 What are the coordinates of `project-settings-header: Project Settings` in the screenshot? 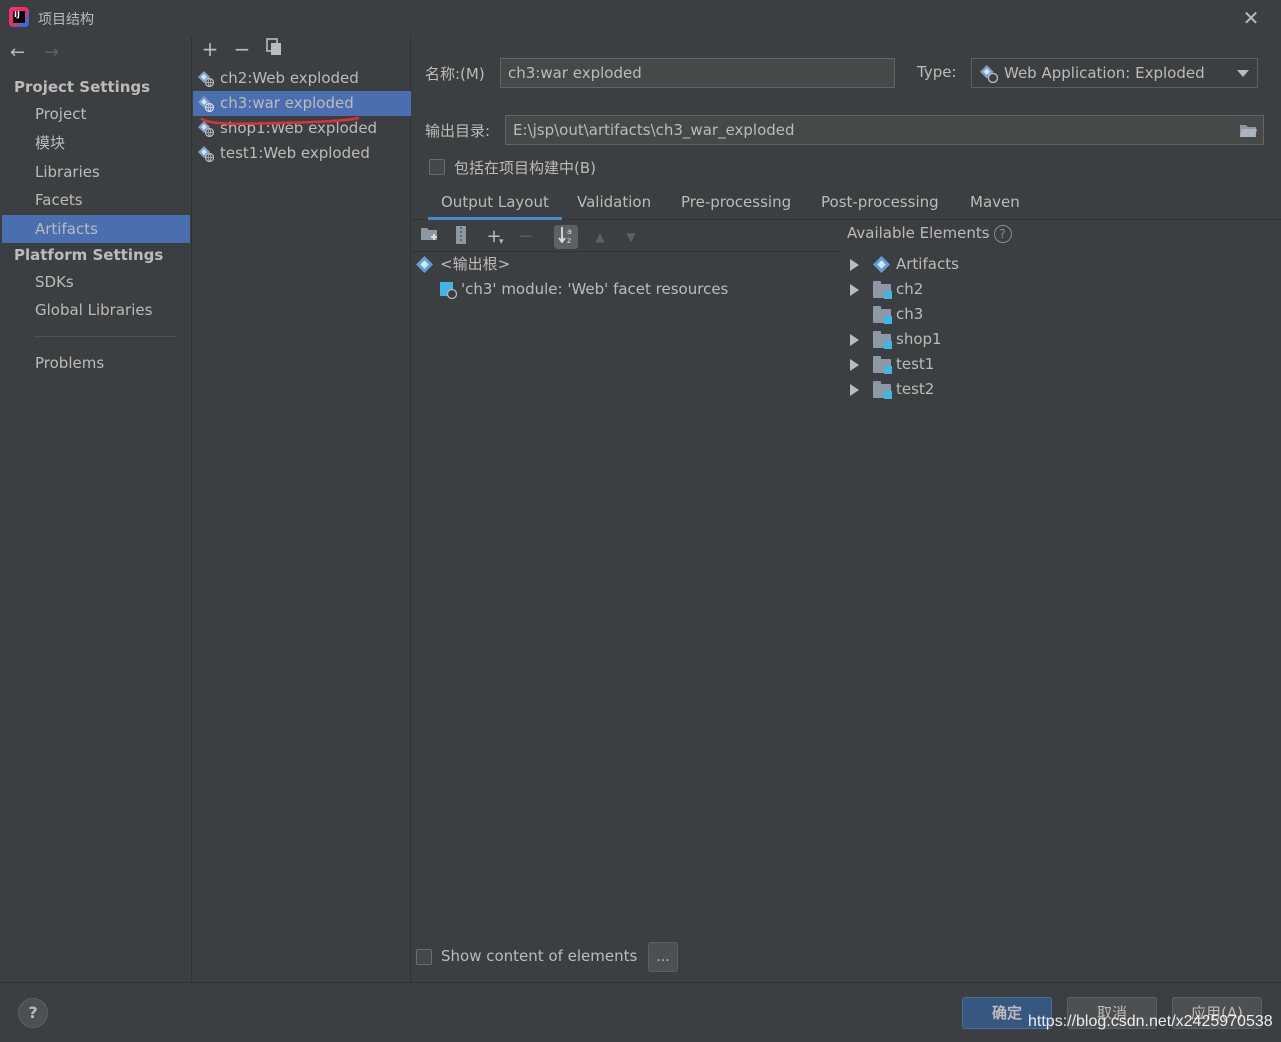 It's located at (82, 87).